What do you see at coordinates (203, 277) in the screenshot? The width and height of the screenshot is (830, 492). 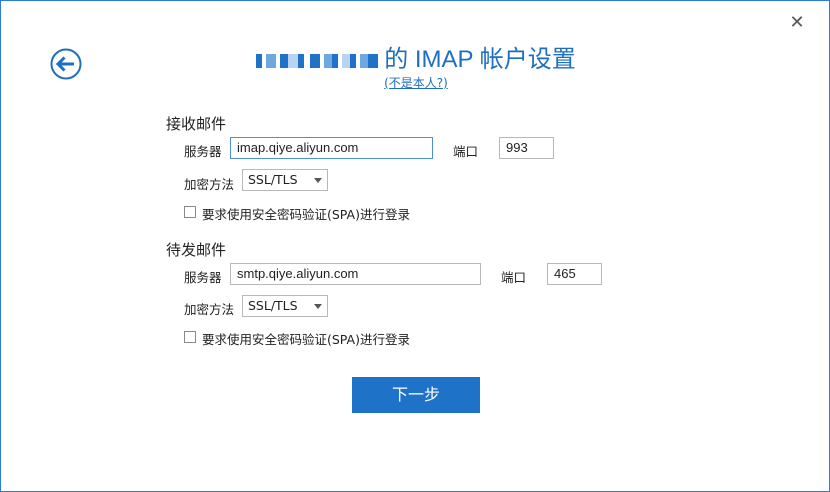 I see `outgoing-server-label: 服务器` at bounding box center [203, 277].